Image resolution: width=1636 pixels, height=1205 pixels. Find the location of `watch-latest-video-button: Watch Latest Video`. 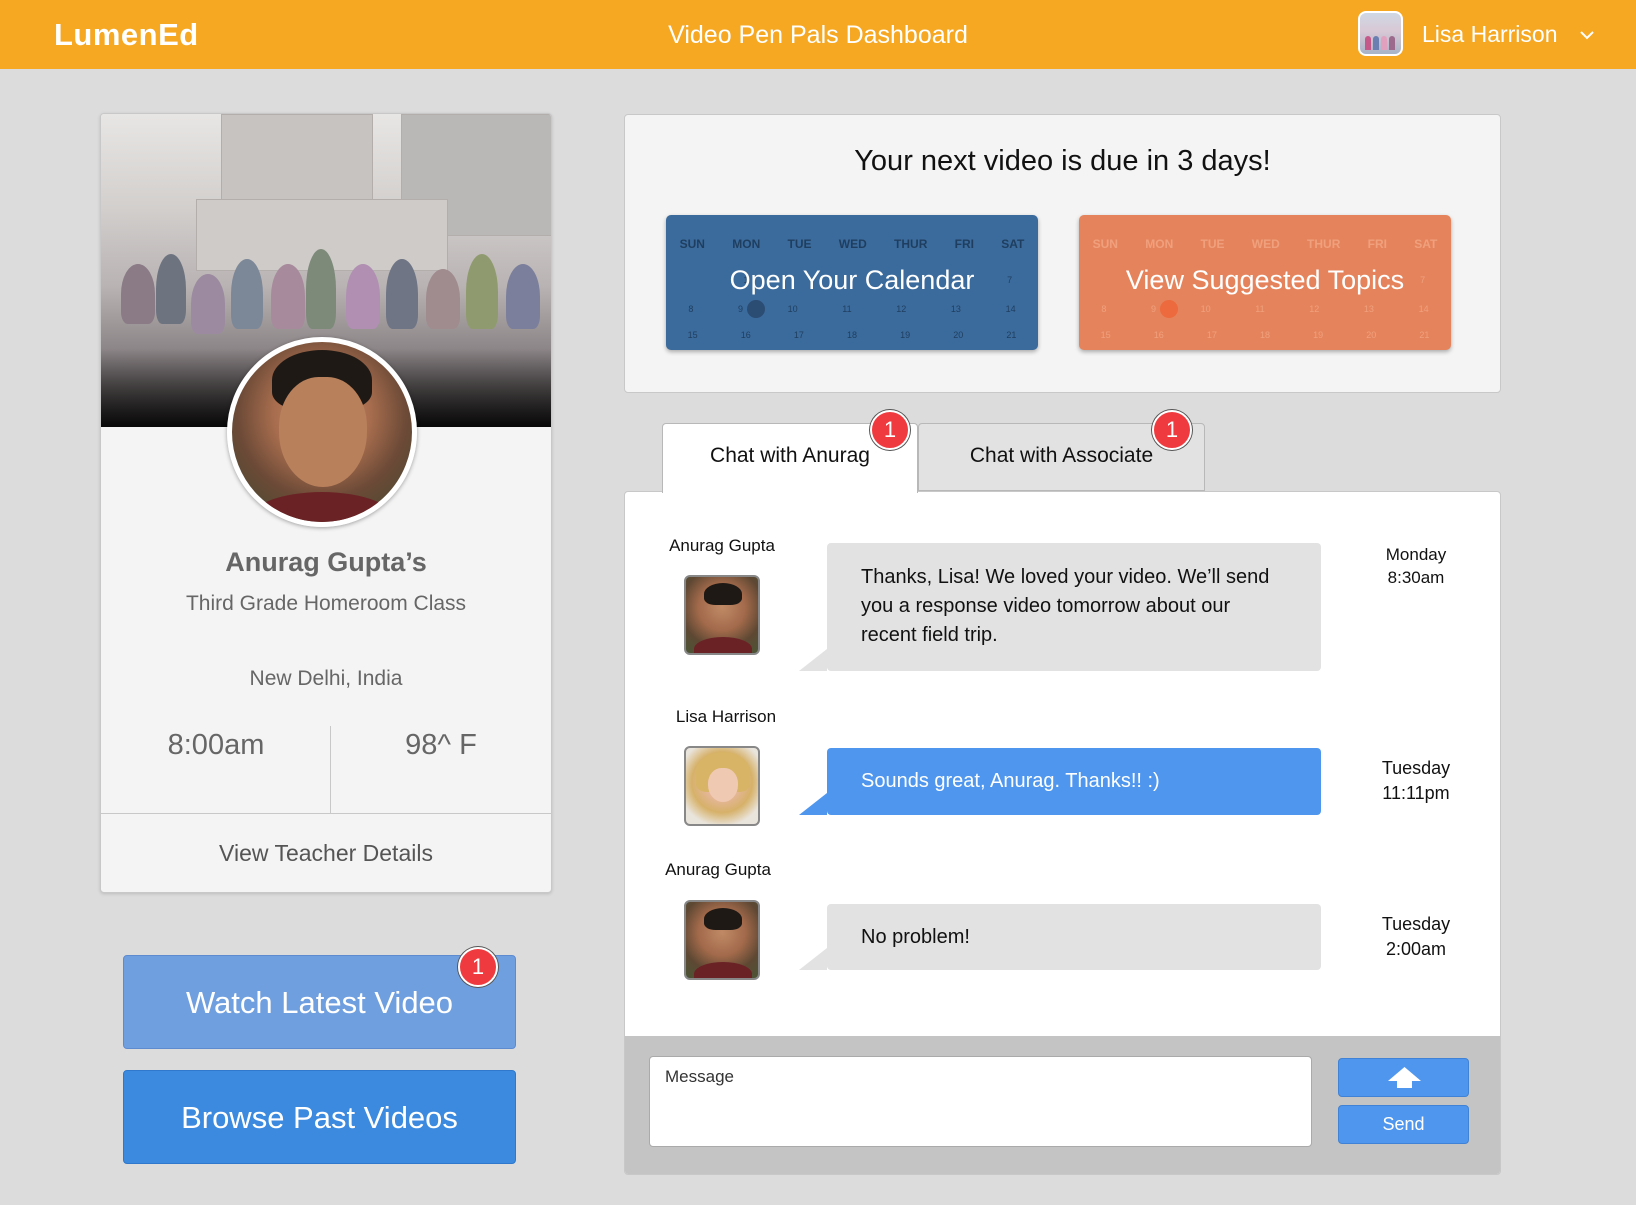

watch-latest-video-button: Watch Latest Video is located at coordinates (319, 1002).